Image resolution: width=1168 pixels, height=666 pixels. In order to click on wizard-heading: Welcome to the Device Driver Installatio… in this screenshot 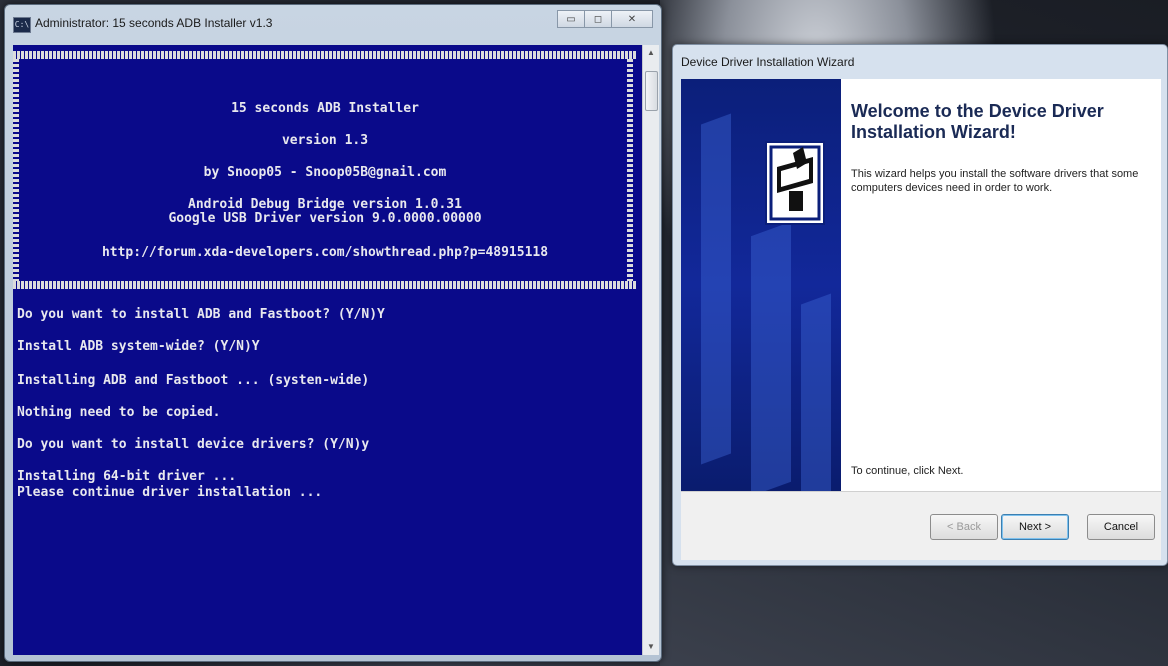, I will do `click(977, 121)`.